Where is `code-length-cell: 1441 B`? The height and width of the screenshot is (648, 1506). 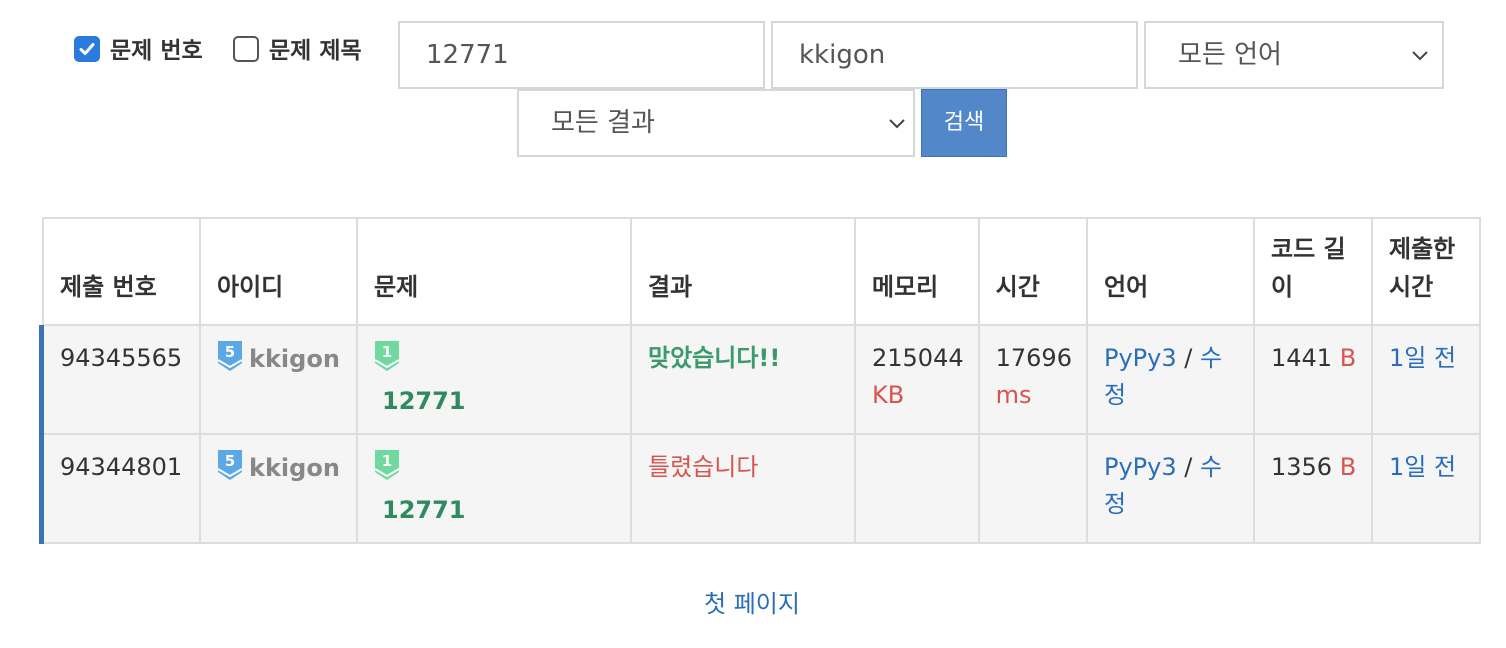
code-length-cell: 1441 B is located at coordinates (1312, 379).